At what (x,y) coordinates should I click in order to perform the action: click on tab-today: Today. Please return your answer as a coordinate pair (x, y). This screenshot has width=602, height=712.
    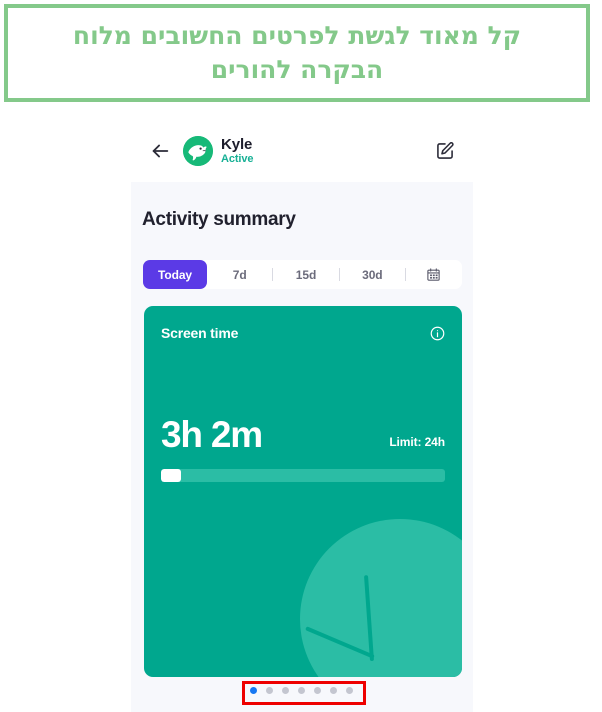
    Looking at the image, I should click on (175, 274).